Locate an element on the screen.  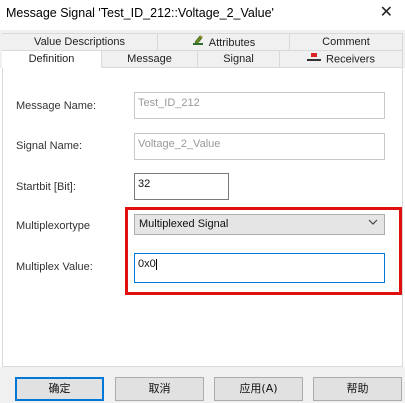
startbit-field: 32 is located at coordinates (181, 186).